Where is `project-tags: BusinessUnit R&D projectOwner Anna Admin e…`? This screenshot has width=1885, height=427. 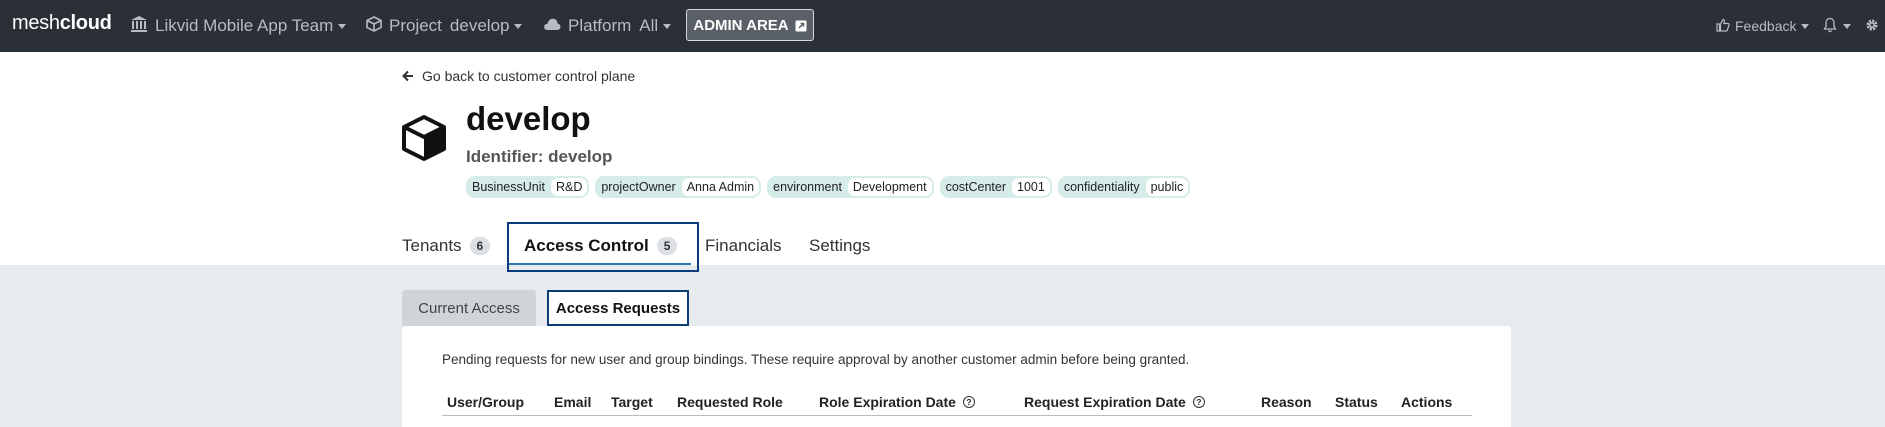
project-tags: BusinessUnit R&D projectOwner Anna Admin e… is located at coordinates (828, 187).